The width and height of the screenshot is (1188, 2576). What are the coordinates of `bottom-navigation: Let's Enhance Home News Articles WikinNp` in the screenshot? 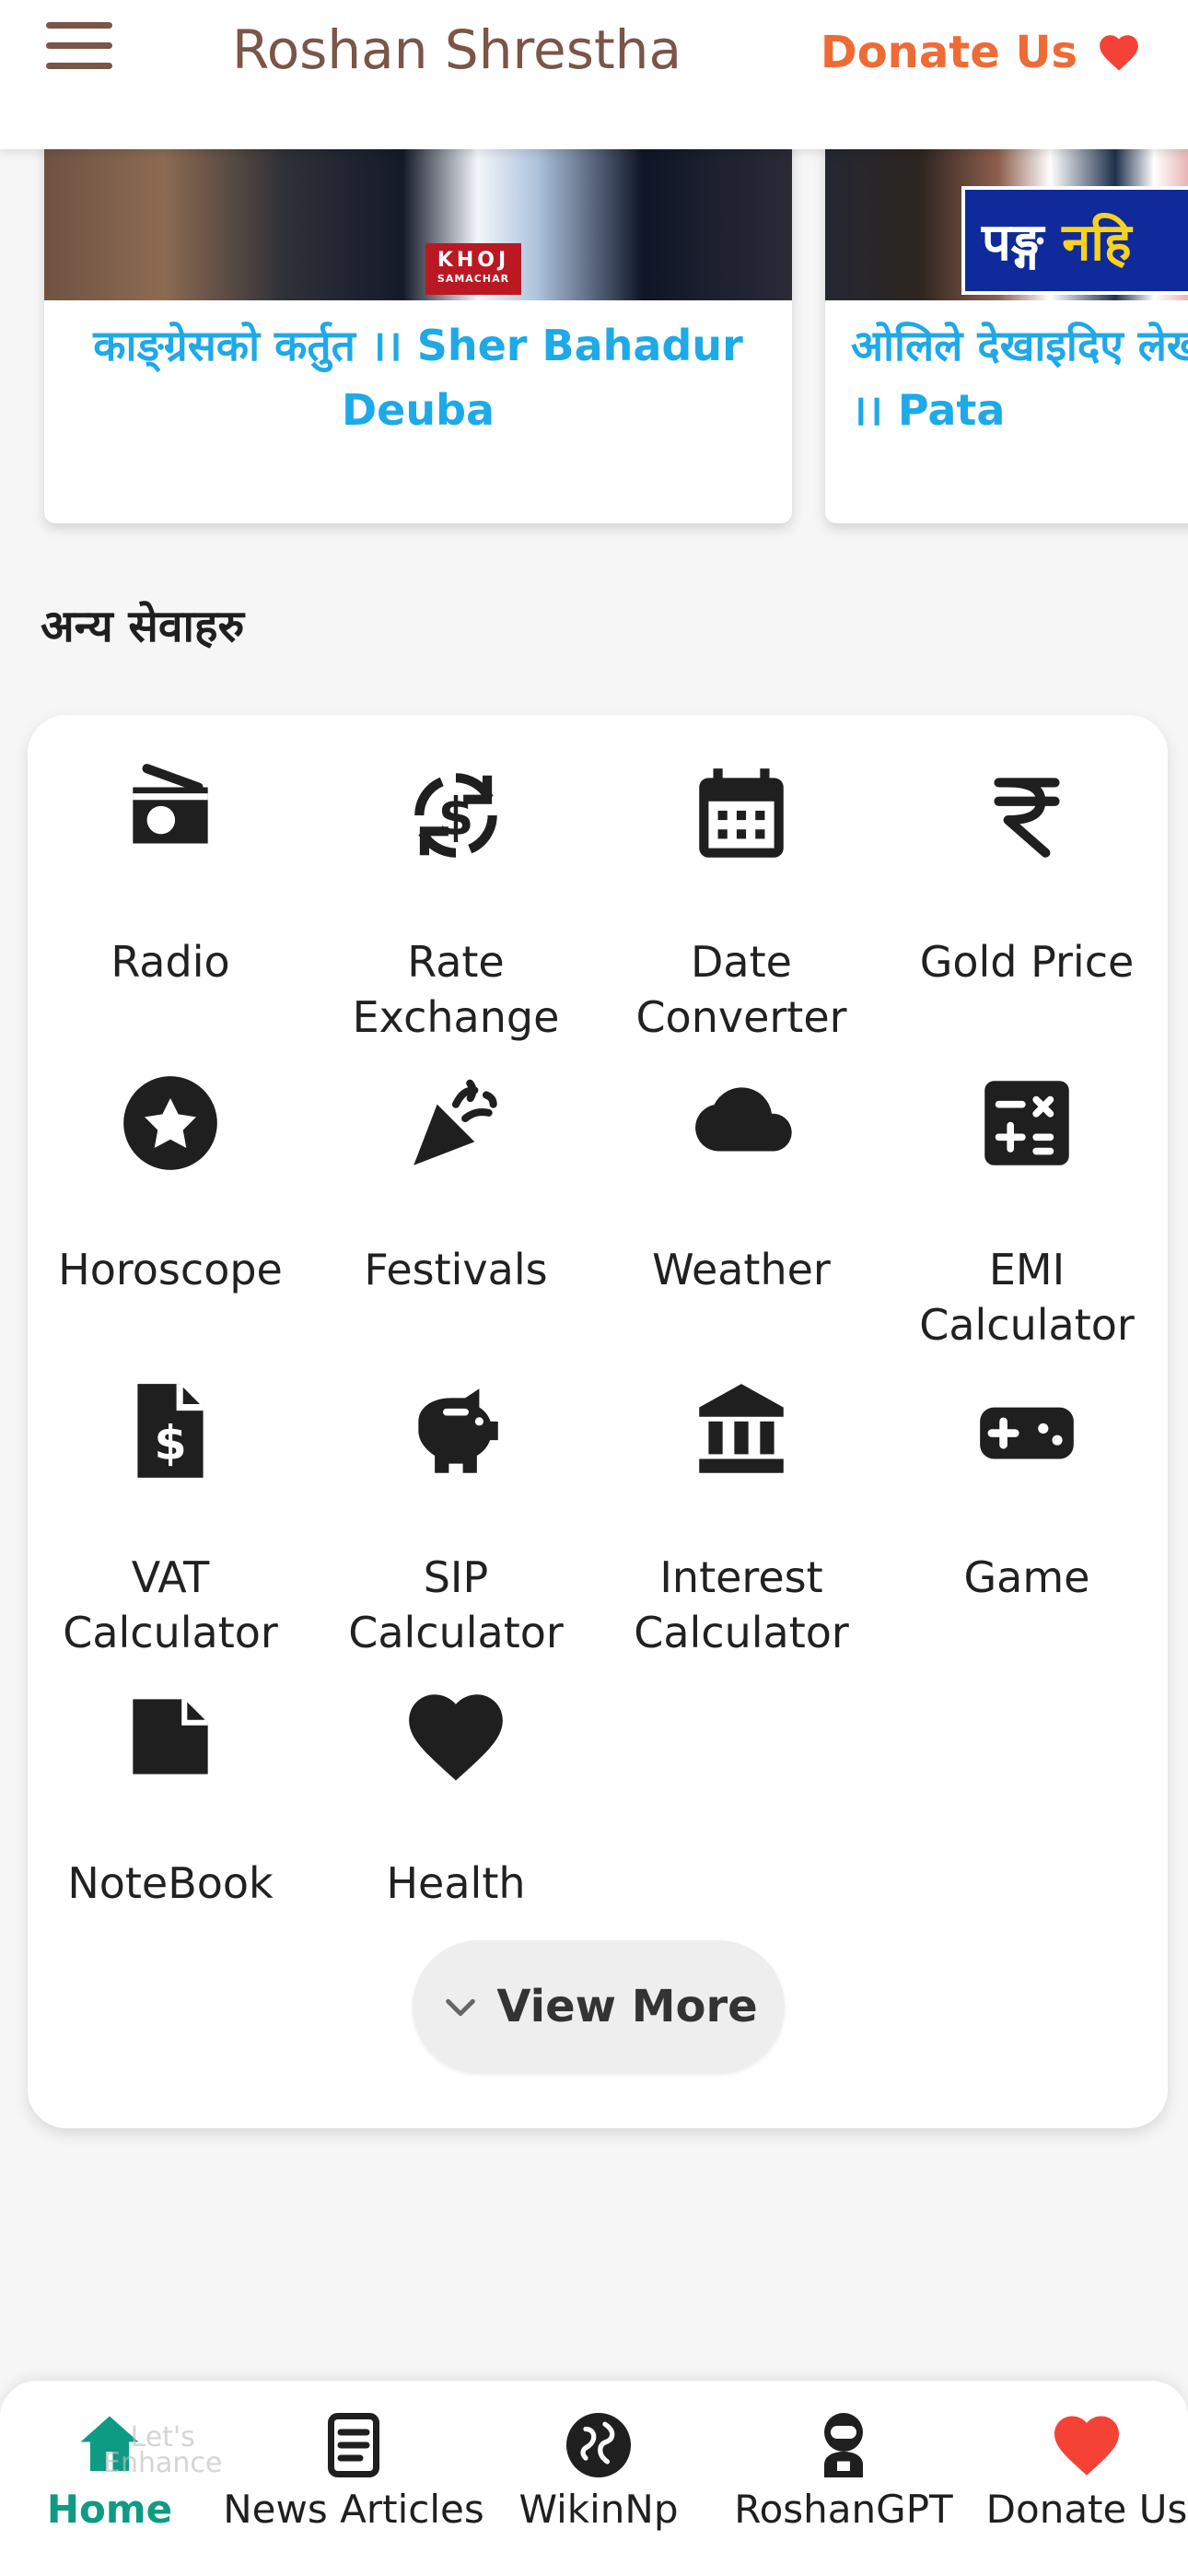 It's located at (594, 2478).